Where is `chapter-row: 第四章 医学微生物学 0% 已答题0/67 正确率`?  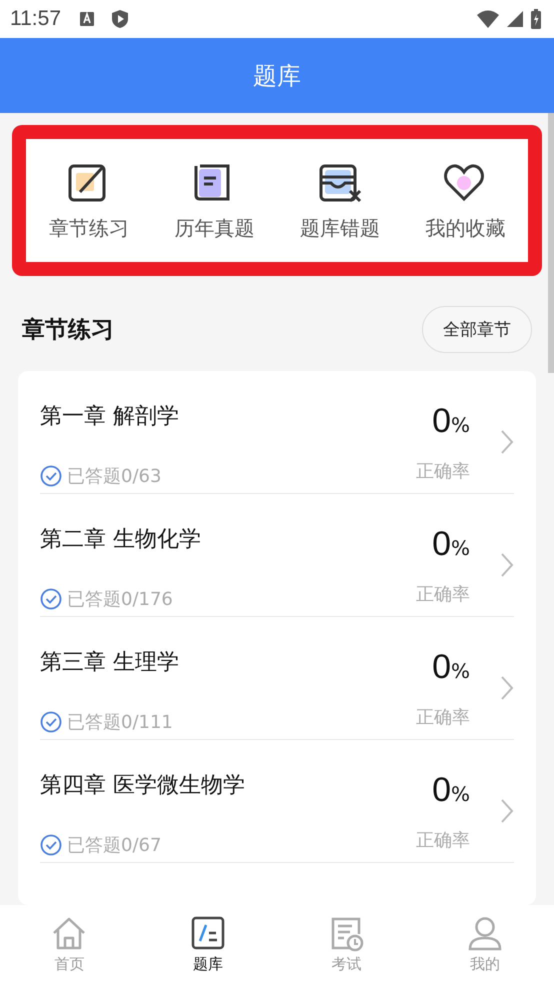 chapter-row: 第四章 医学微生物学 0% 已答题0/67 正确率 is located at coordinates (277, 801).